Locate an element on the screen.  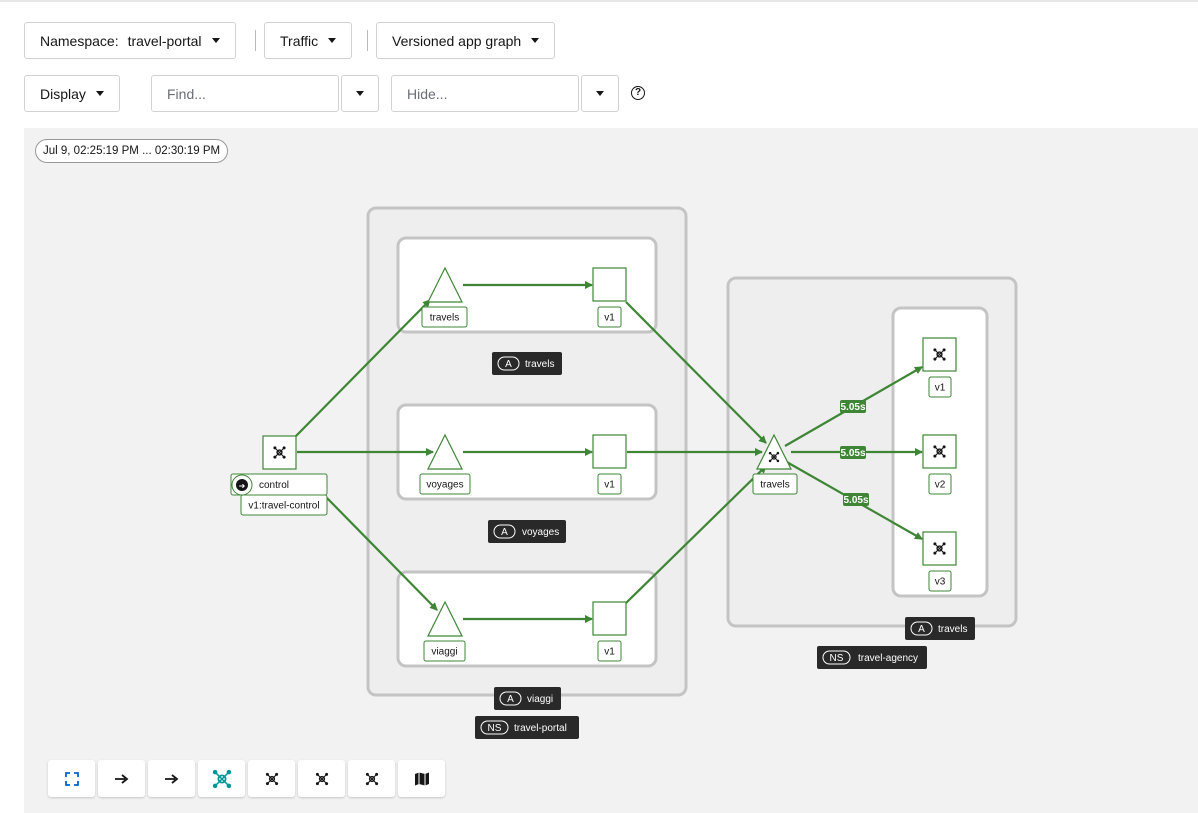
node-control: ➜ control v1:travel-control is located at coordinates (279, 475).